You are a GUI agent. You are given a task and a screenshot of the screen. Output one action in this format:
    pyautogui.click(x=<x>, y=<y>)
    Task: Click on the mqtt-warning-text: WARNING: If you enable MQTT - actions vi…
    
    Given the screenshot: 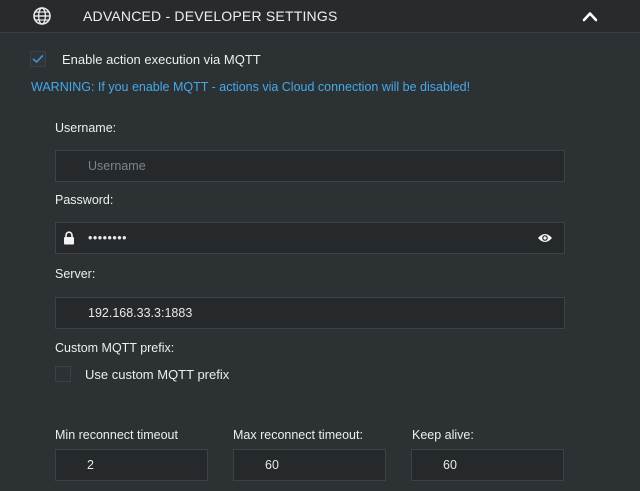 What is the action you would take?
    pyautogui.click(x=251, y=87)
    